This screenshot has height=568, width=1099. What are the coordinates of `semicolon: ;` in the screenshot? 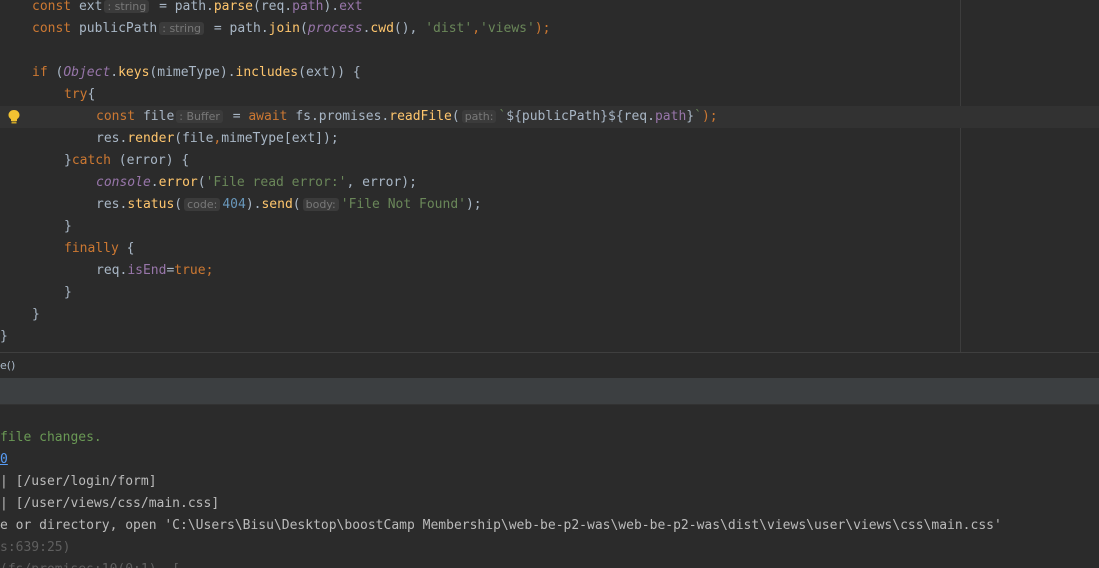 It's located at (209, 270).